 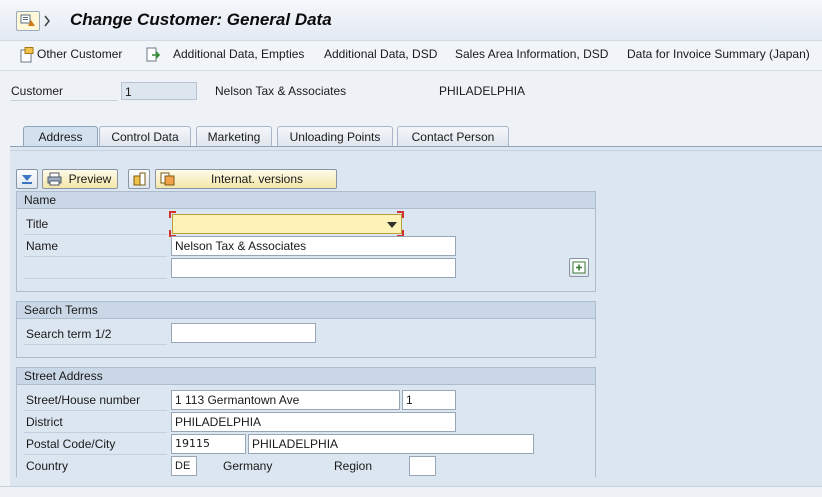 I want to click on building-icon, so click(x=139, y=179).